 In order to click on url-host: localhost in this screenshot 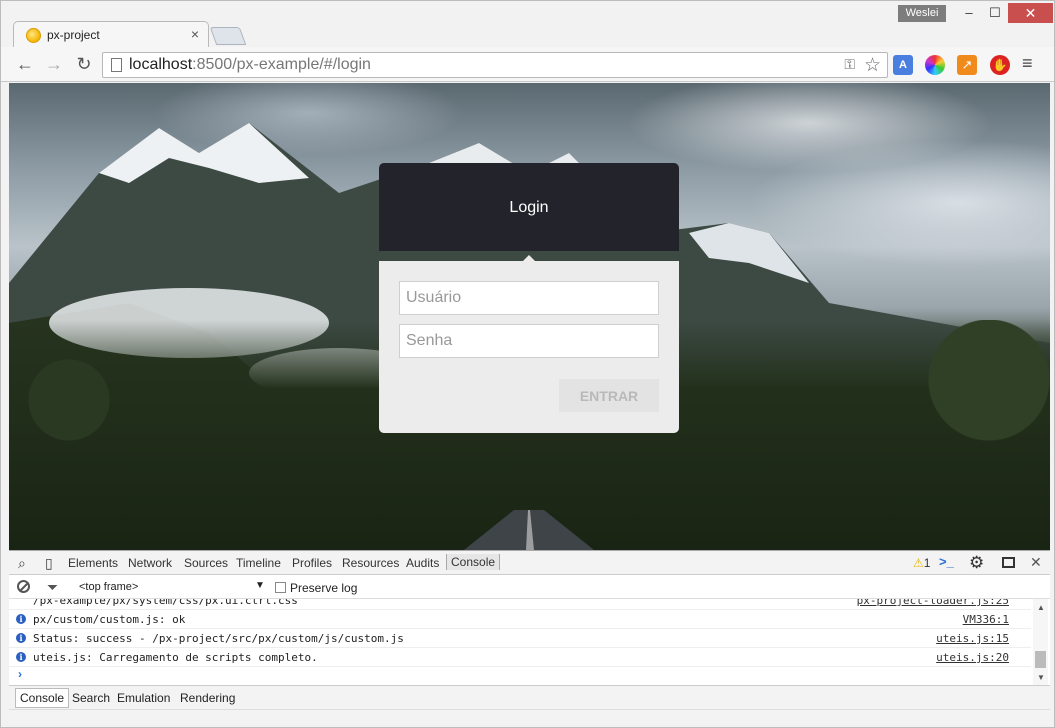, I will do `click(161, 64)`.